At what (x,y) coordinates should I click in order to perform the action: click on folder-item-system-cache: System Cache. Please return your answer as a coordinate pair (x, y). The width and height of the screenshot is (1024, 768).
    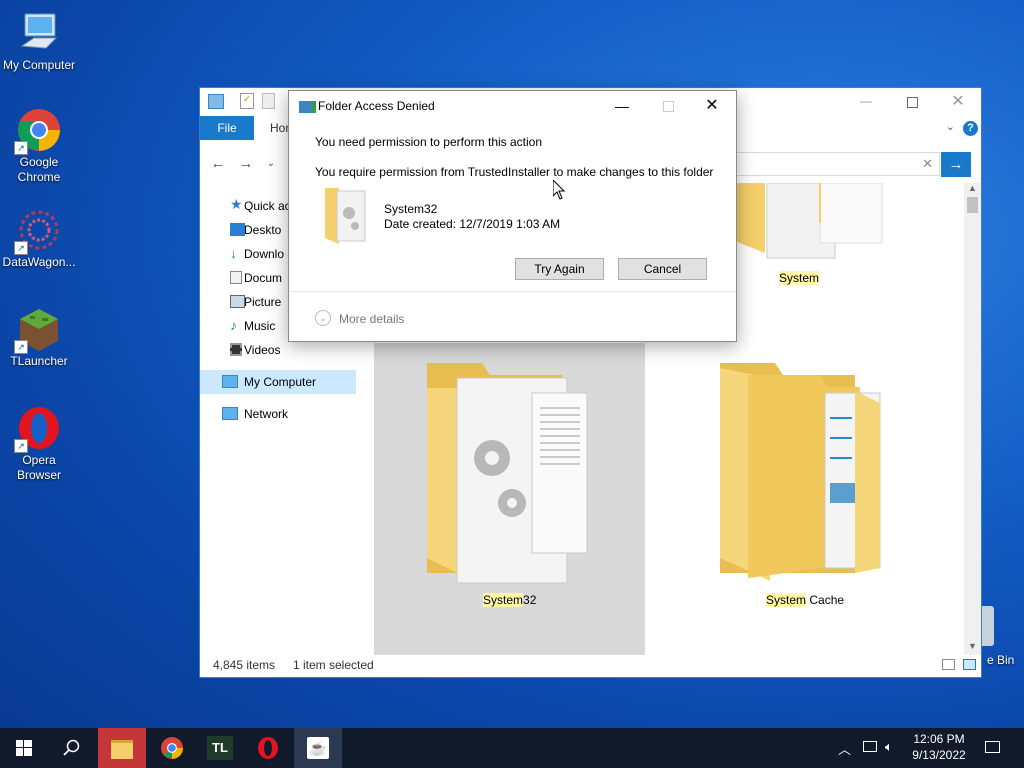
    Looking at the image, I should click on (810, 488).